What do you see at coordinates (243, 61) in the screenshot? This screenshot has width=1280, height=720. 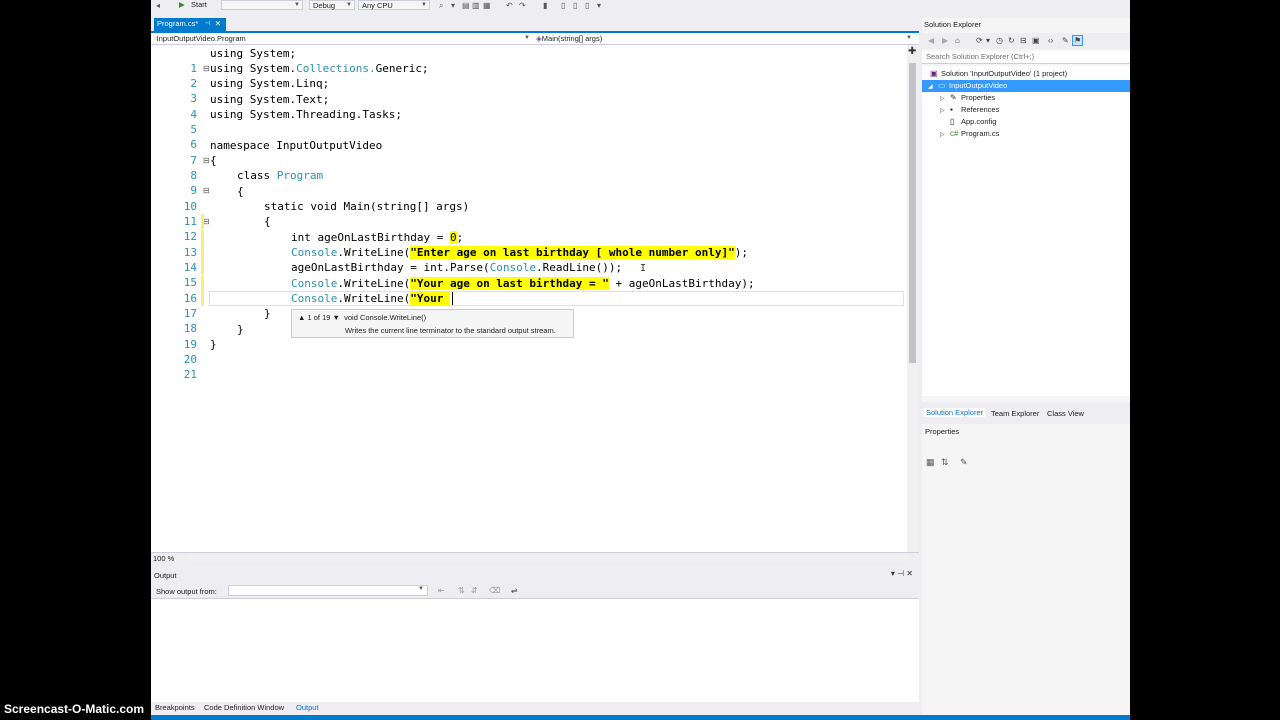 I see `code-line: 1 ⊟ using System;` at bounding box center [243, 61].